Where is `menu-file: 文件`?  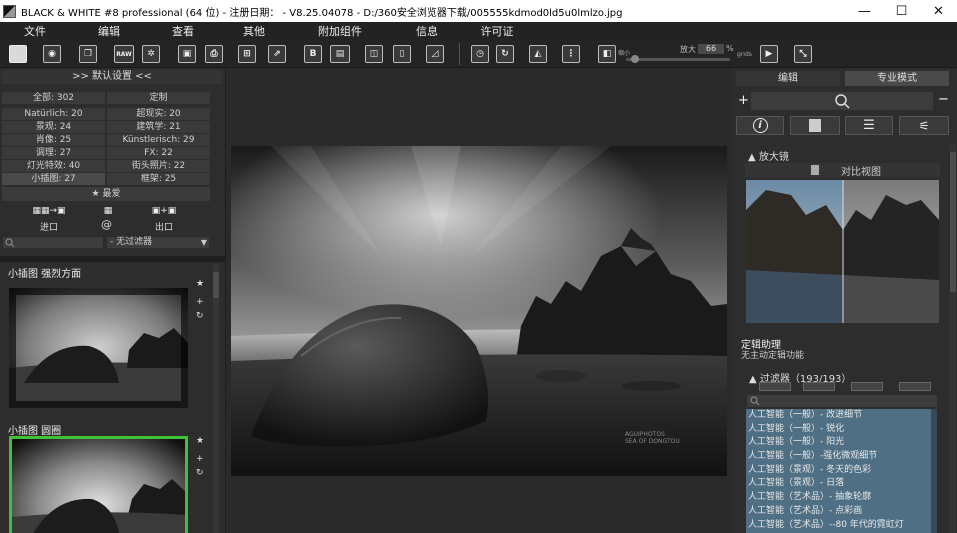 menu-file: 文件 is located at coordinates (35, 31).